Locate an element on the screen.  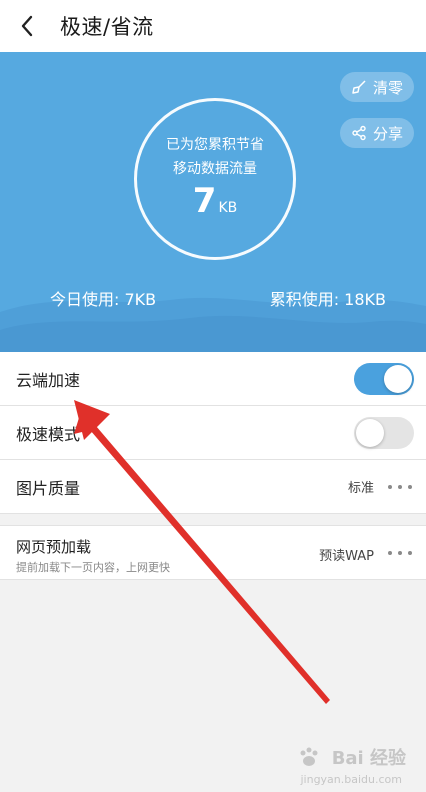
baidu-paw-logo is located at coordinates (309, 756).